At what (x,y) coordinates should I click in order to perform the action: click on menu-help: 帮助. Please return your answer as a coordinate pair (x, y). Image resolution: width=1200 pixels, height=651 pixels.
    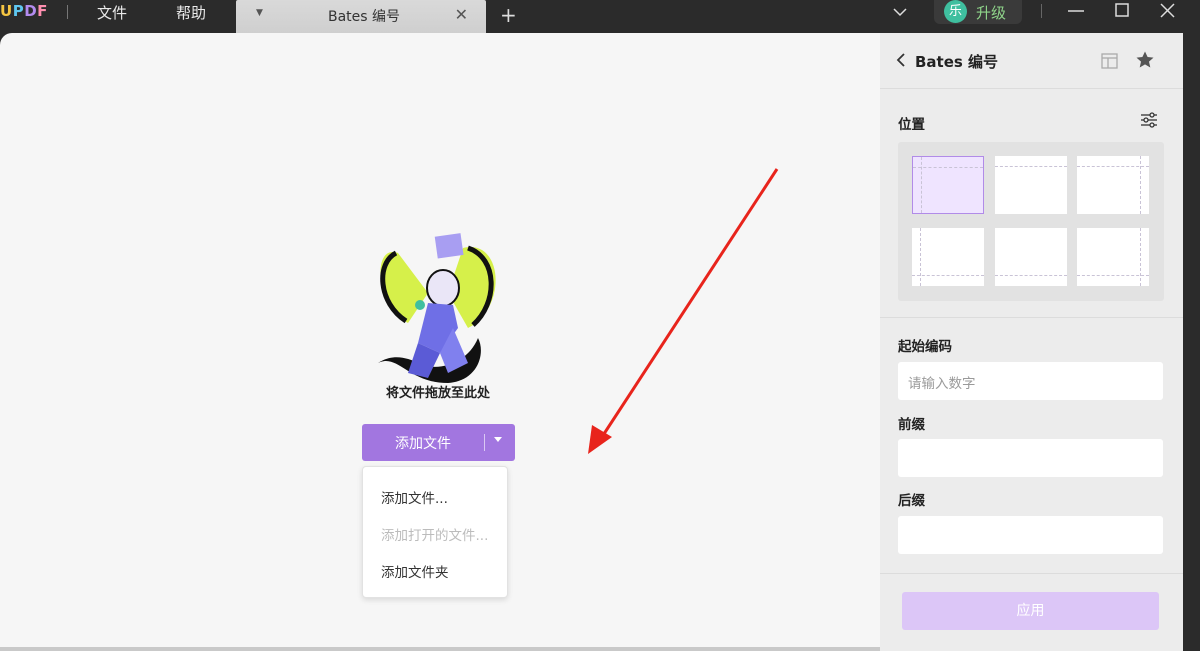
    Looking at the image, I should click on (191, 12).